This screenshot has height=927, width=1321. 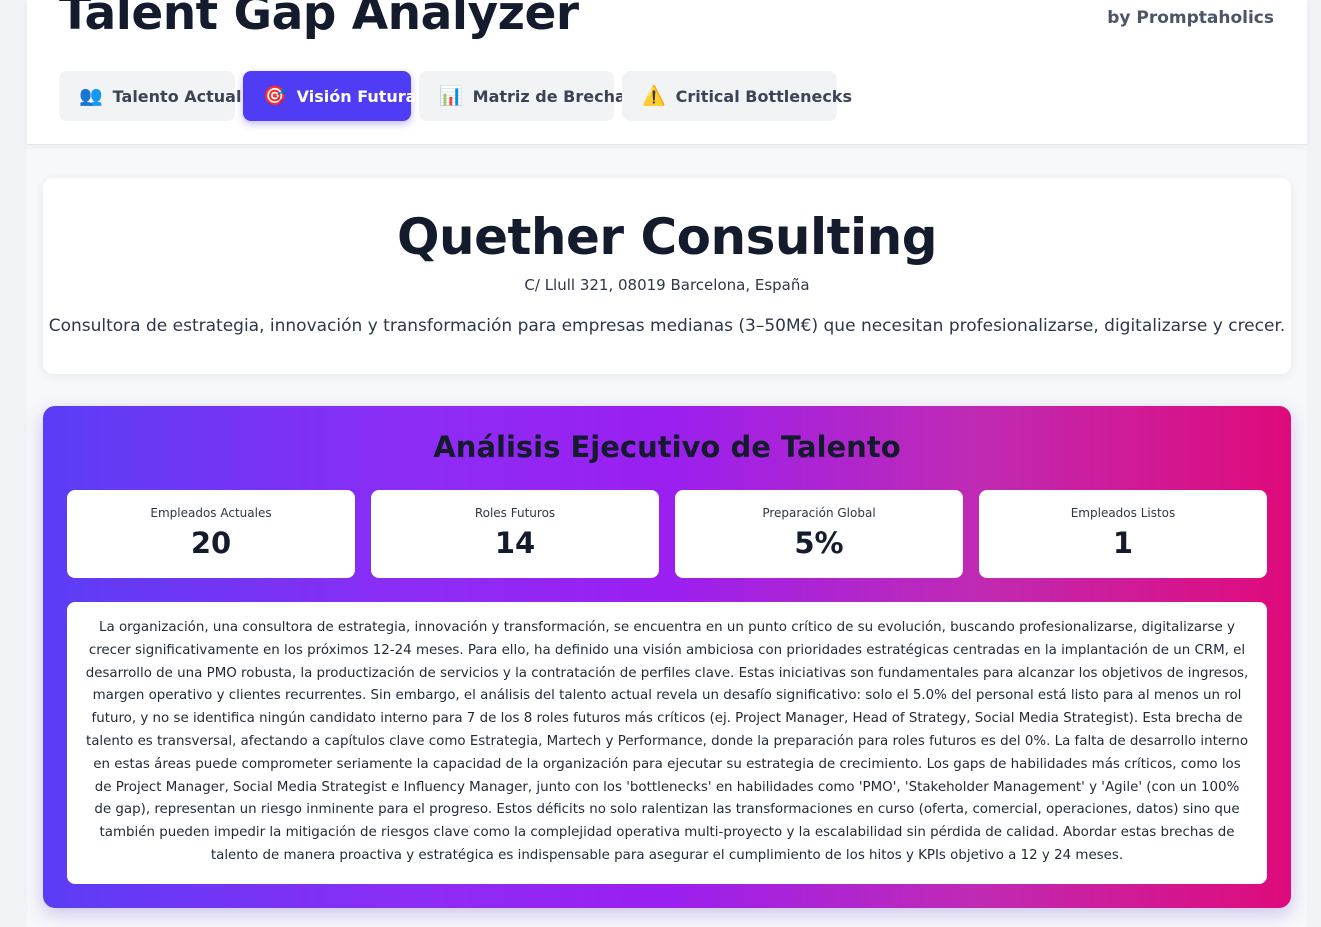 What do you see at coordinates (819, 543) in the screenshot?
I see `stat-value: 5%` at bounding box center [819, 543].